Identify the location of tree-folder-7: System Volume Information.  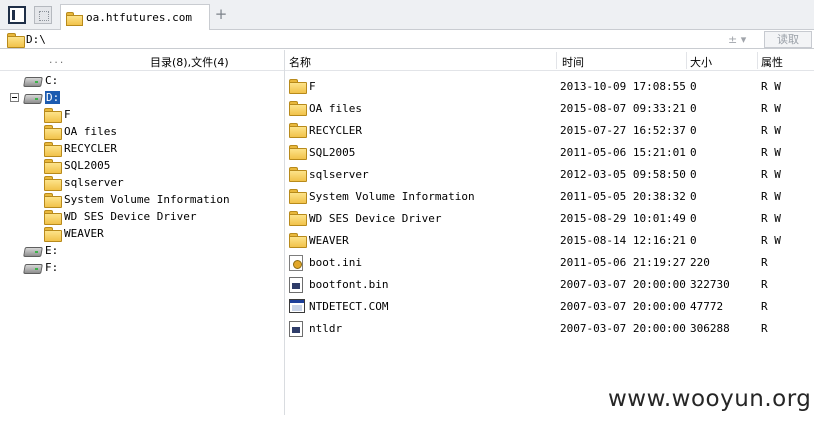
(137, 199).